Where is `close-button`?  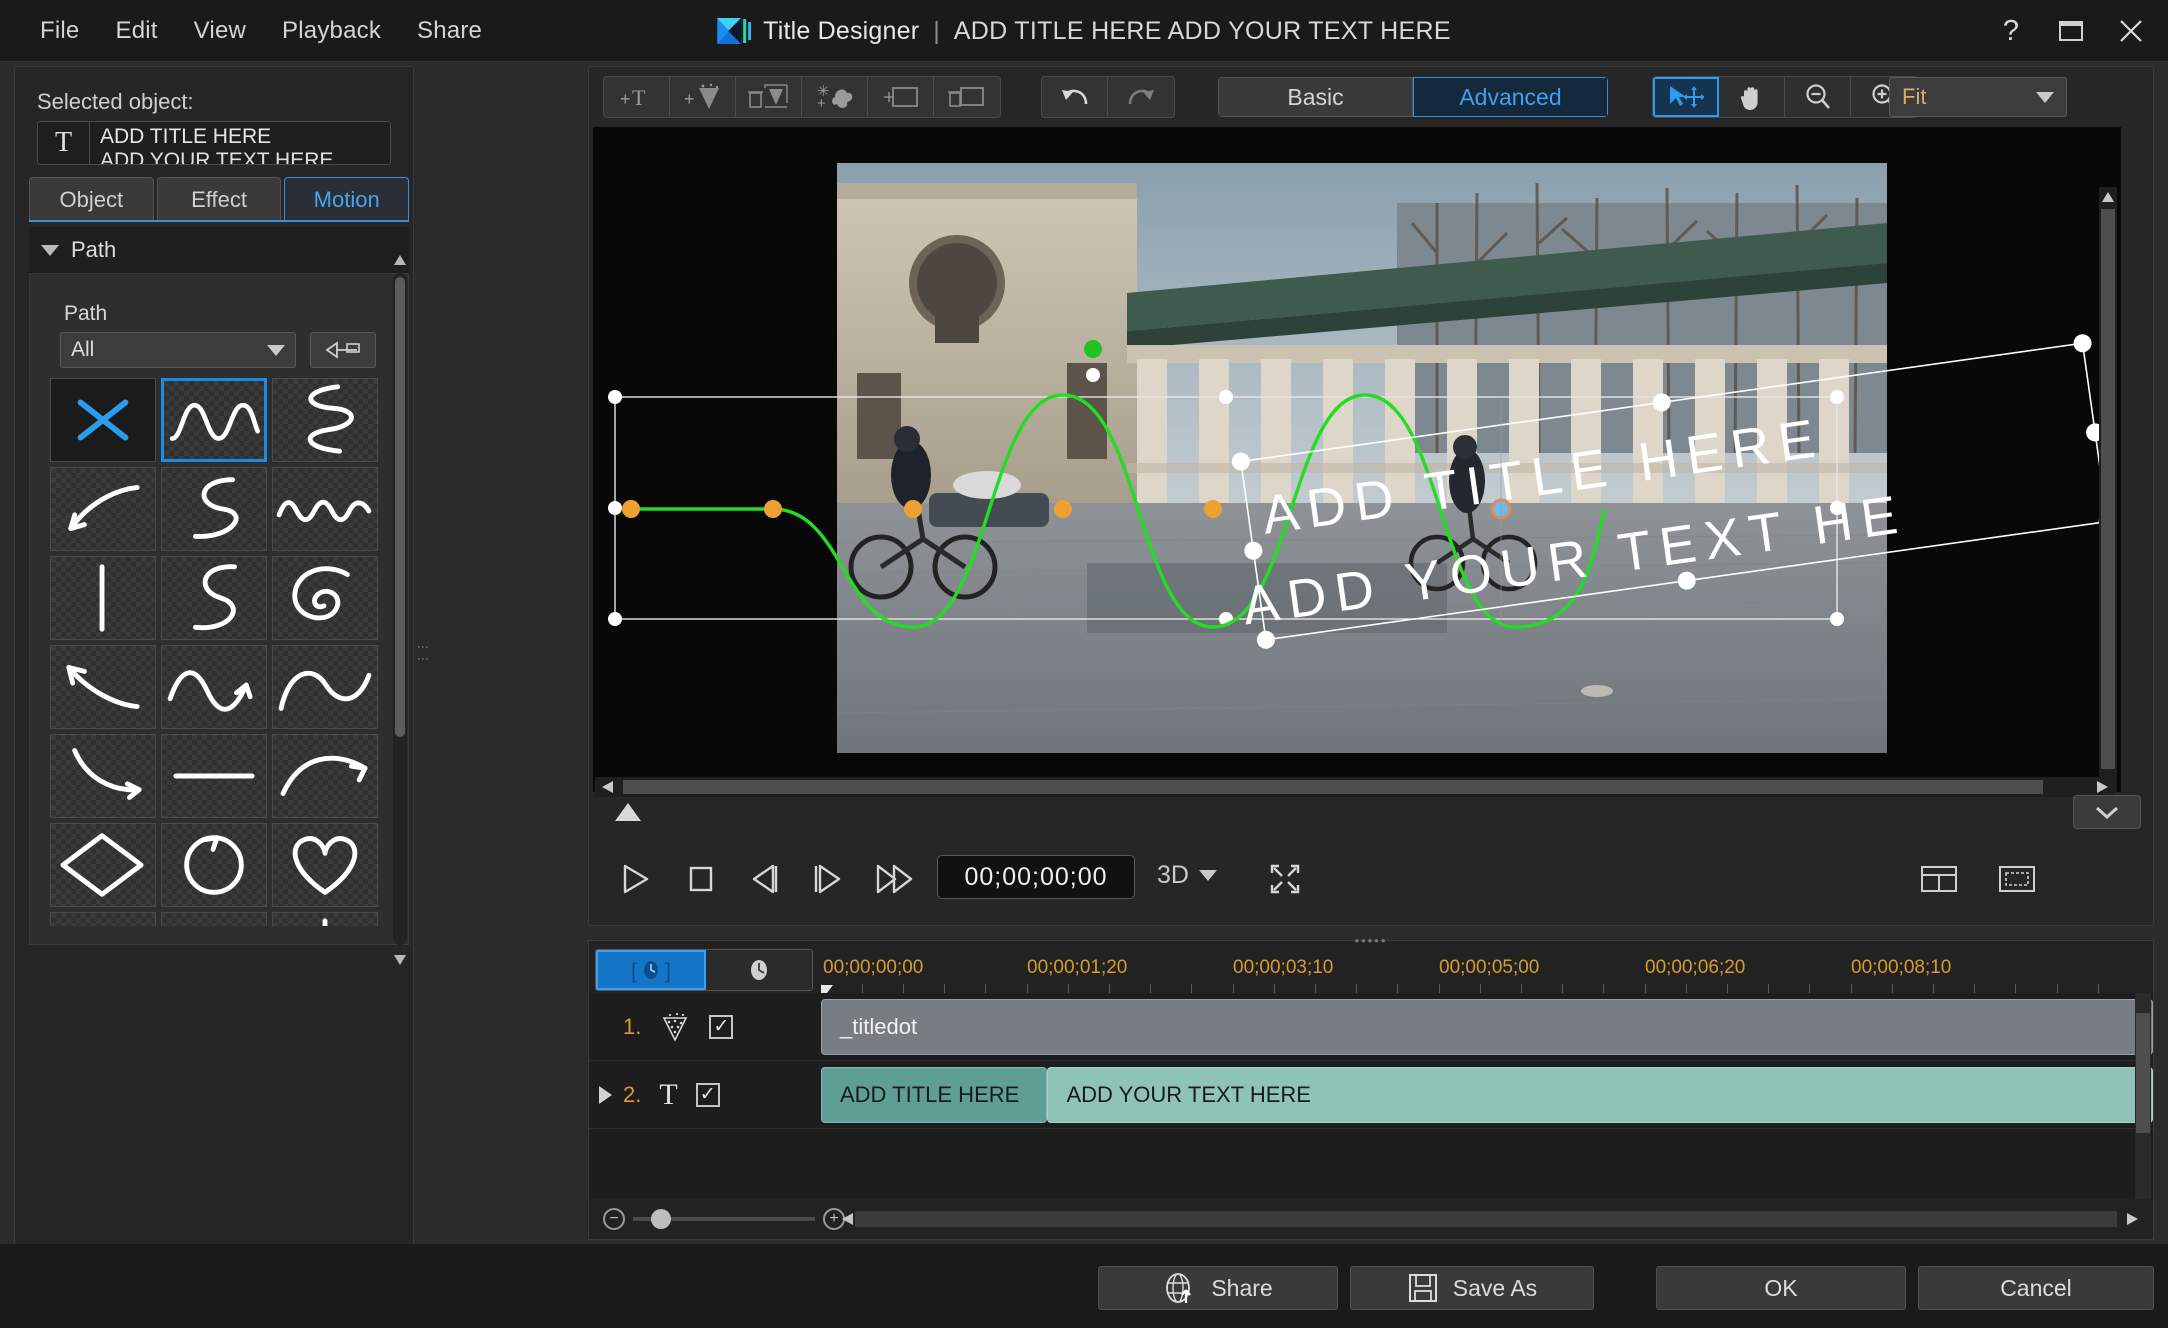 close-button is located at coordinates (2131, 31).